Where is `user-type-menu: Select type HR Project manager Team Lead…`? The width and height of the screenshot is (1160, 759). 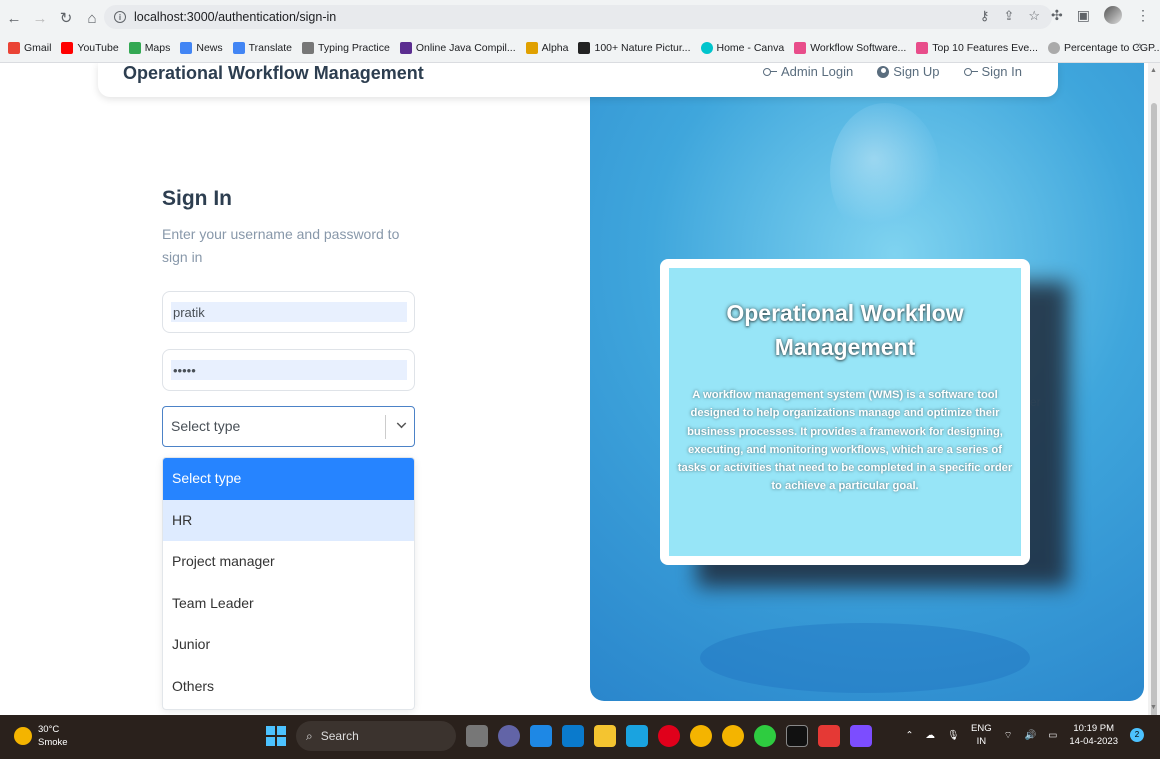
user-type-menu: Select type HR Project manager Team Lead… is located at coordinates (288, 583).